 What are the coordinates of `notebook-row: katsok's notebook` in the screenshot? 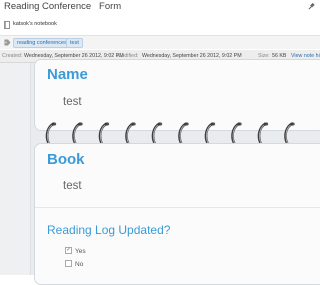 It's located at (160, 25).